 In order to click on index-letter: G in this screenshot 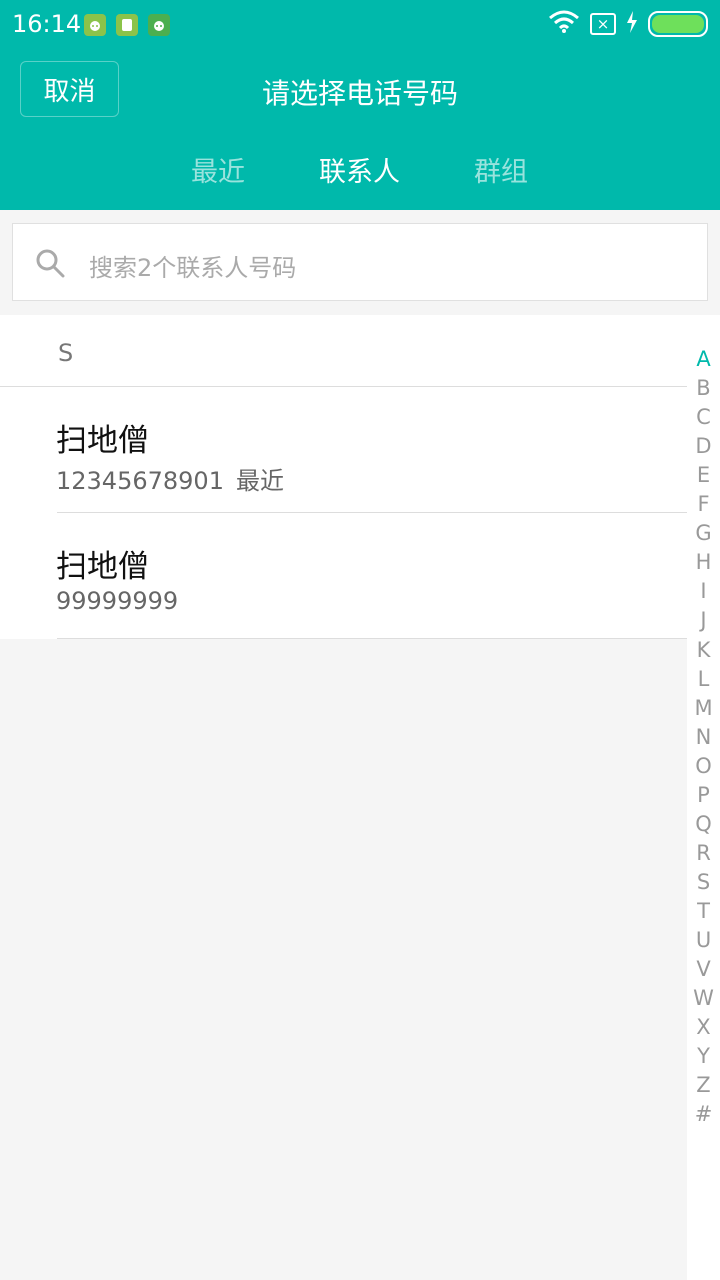, I will do `click(703, 533)`.